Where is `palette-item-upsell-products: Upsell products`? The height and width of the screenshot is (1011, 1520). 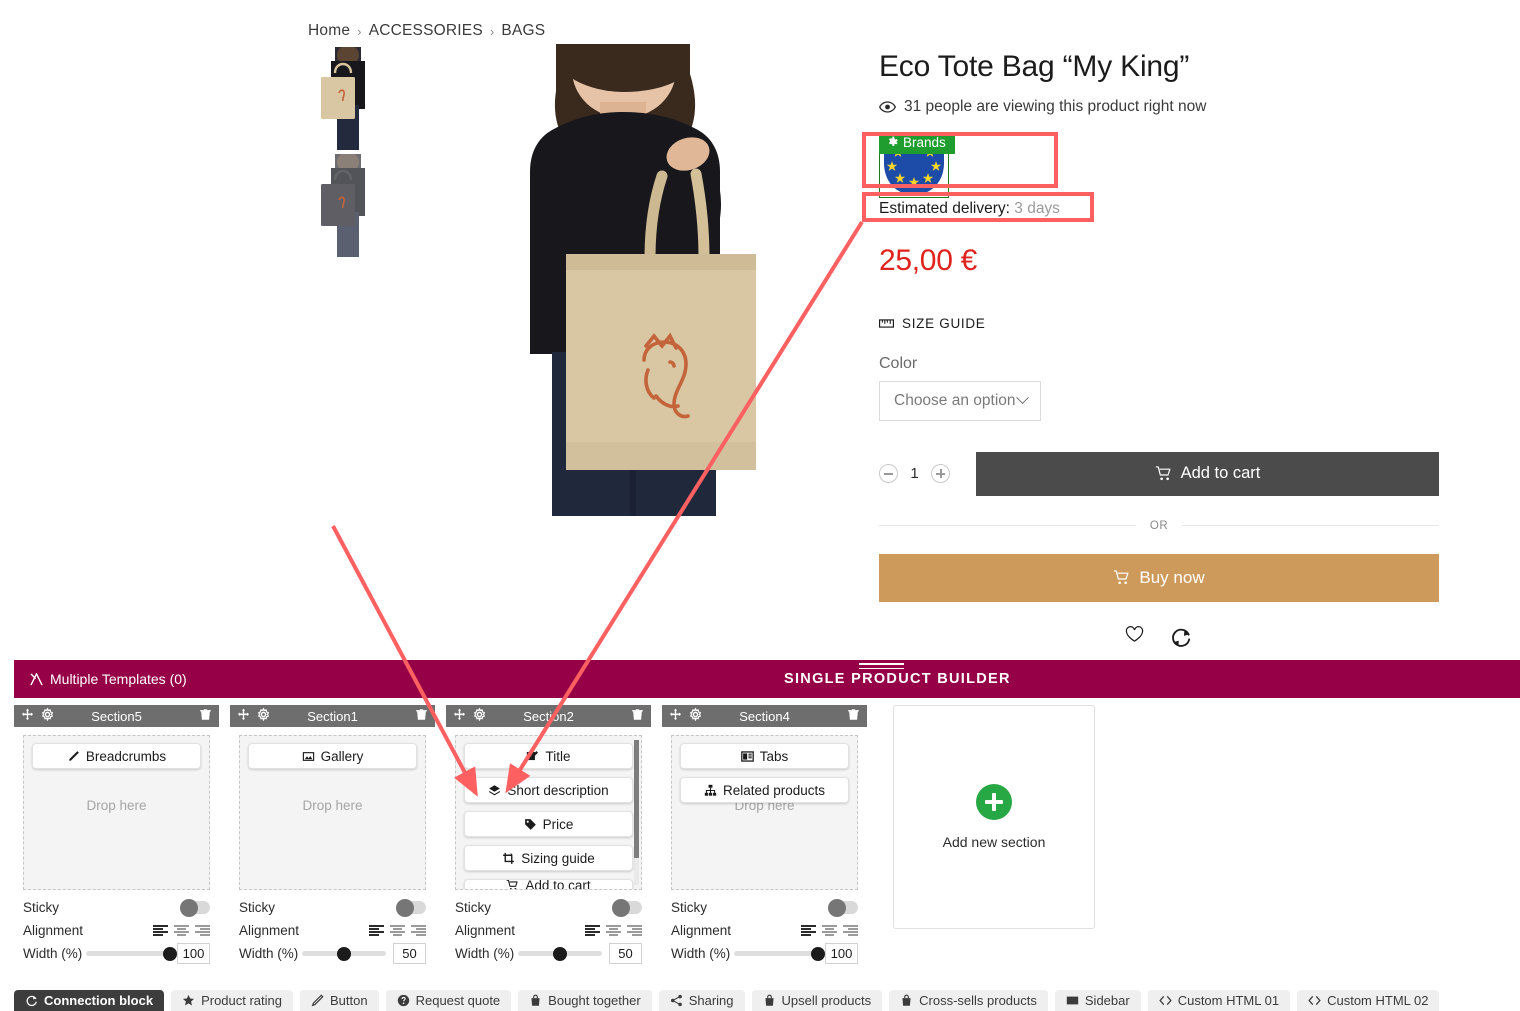
palette-item-upsell-products: Upsell products is located at coordinates (817, 1000).